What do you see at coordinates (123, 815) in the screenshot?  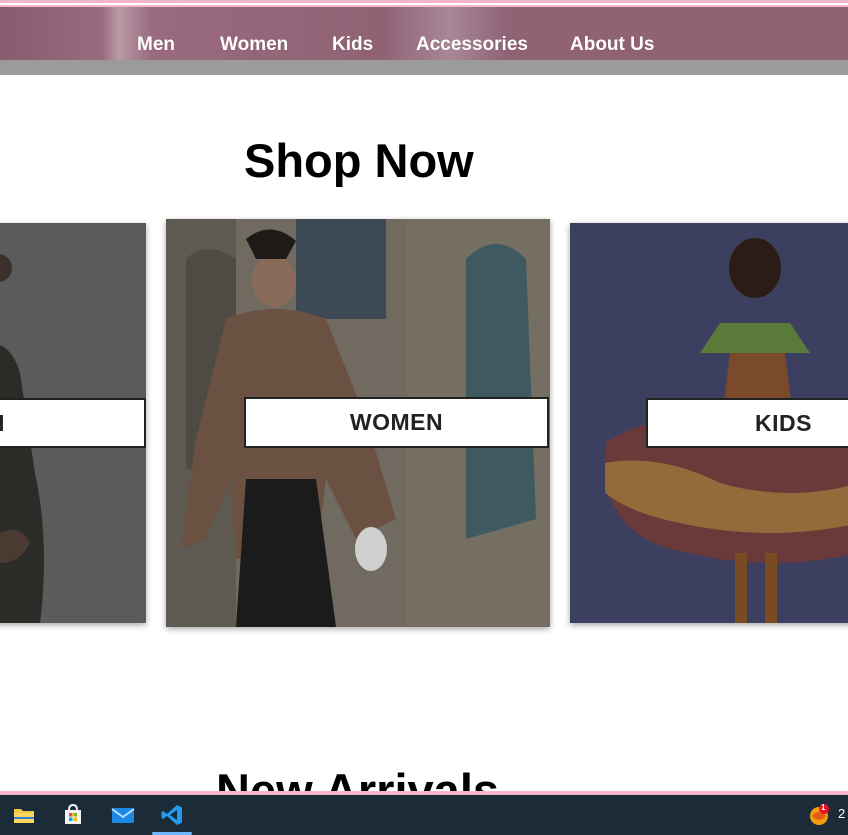 I see `mail-icon` at bounding box center [123, 815].